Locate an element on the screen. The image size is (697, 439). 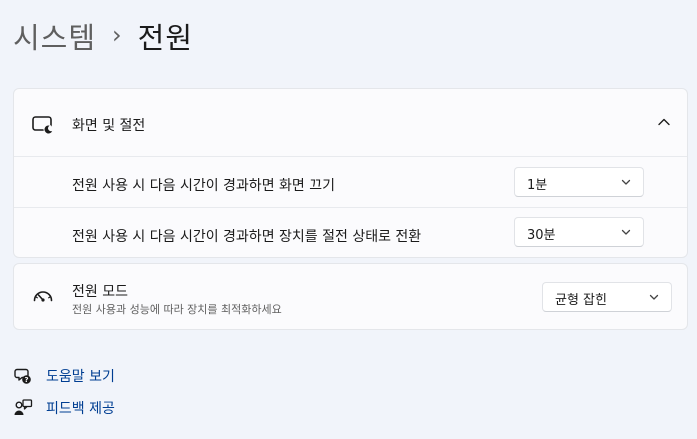
sleep-value: 30분 is located at coordinates (541, 235).